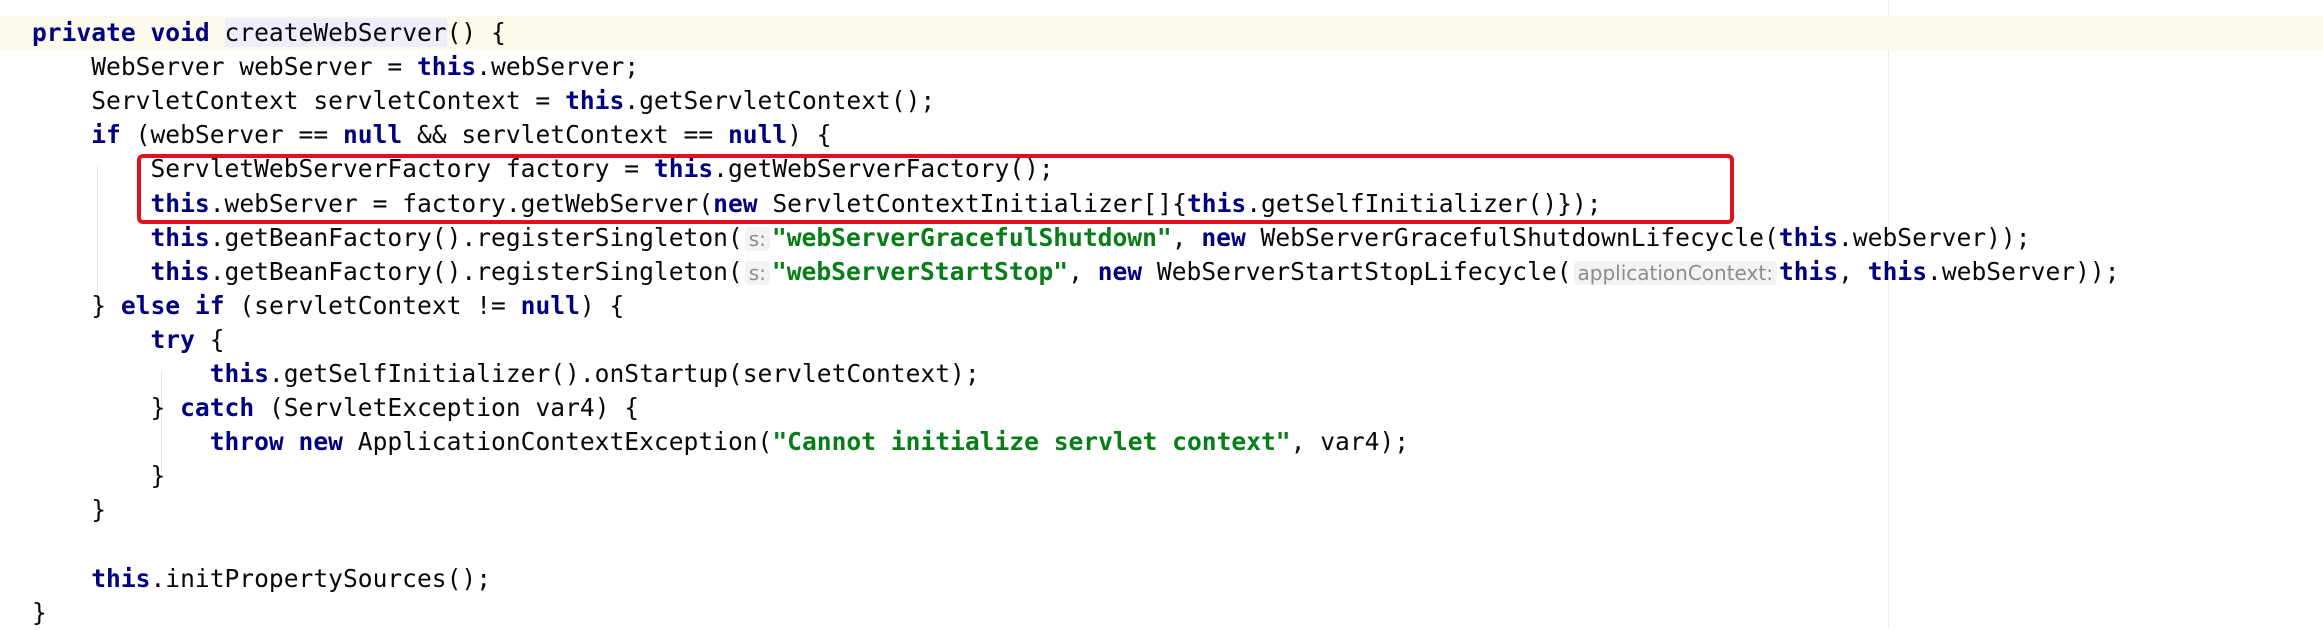  I want to click on right-margin-guide, so click(1888, 314).